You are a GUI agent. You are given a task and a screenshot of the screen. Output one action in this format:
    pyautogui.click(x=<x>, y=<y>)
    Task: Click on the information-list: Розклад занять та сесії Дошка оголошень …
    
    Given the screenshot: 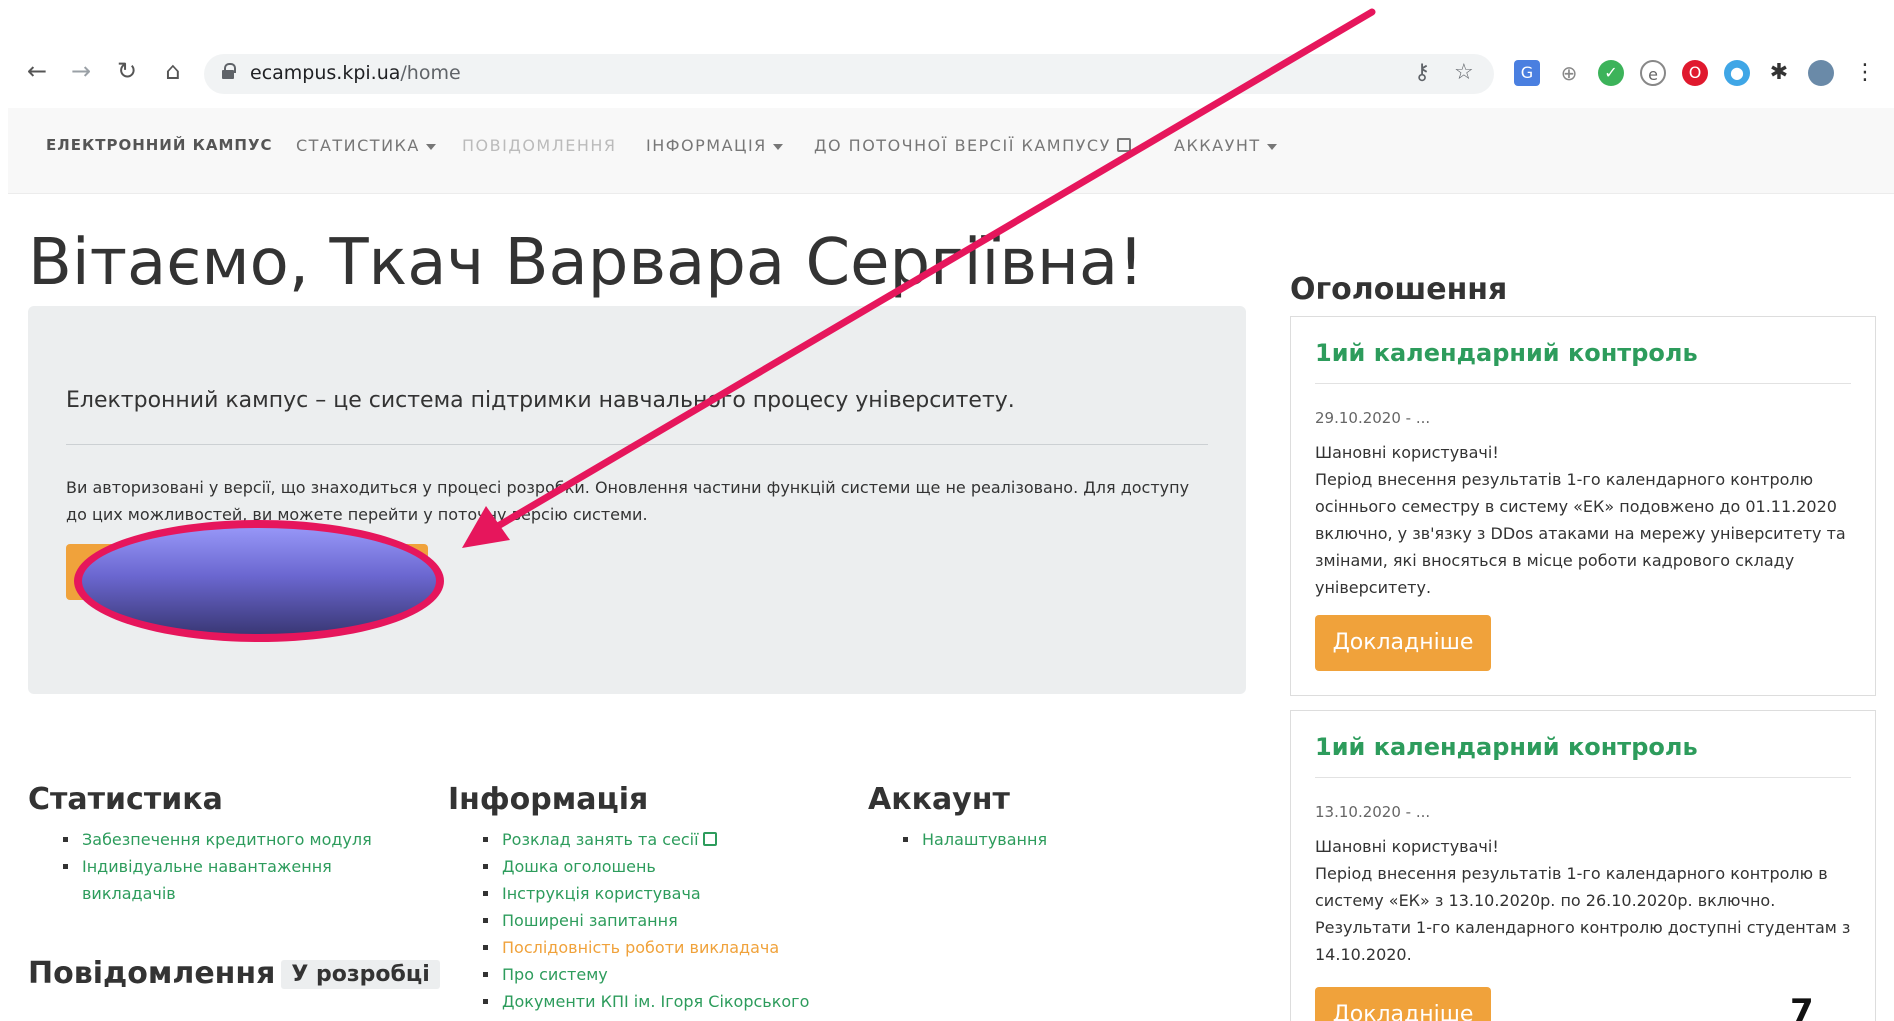 What is the action you would take?
    pyautogui.click(x=676, y=920)
    